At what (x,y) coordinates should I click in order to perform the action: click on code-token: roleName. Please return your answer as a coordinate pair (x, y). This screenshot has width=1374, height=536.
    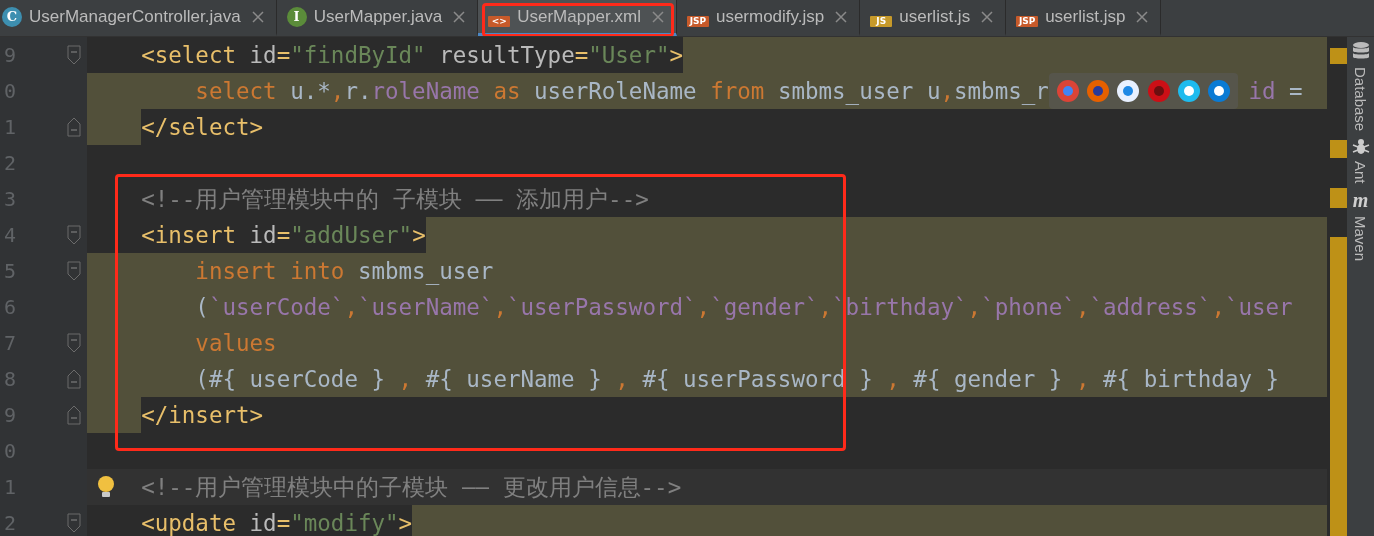
    Looking at the image, I should click on (425, 91).